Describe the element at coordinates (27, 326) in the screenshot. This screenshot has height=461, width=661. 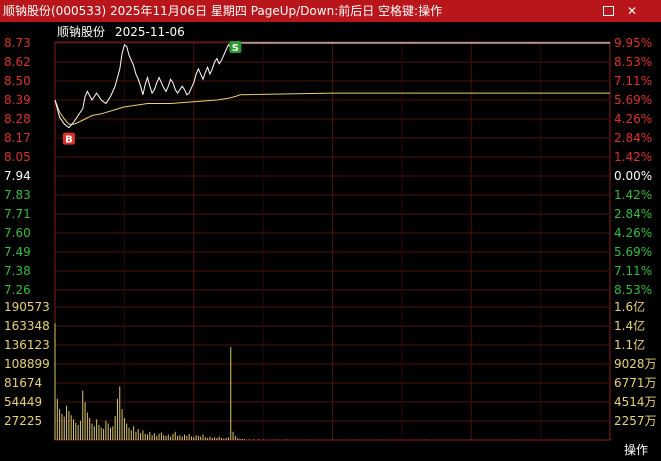
I see `volume-tick-label: 163348` at that location.